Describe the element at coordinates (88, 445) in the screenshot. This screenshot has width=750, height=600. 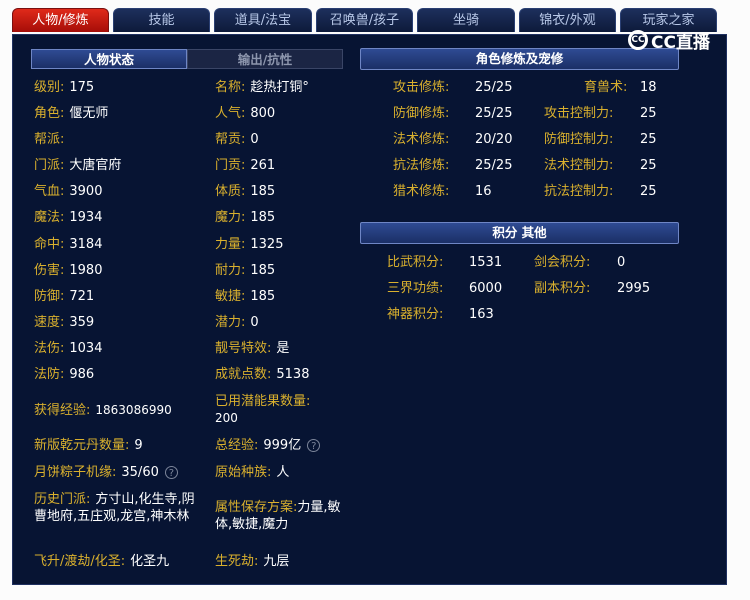
I see `stat-qianyuan-pills: 新版乾元丹数量: 9` at that location.